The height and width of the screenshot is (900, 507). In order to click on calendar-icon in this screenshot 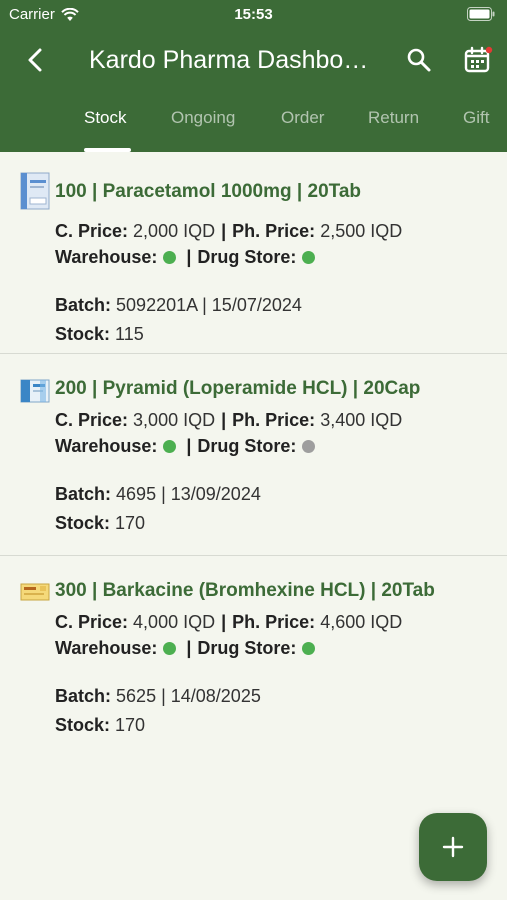, I will do `click(478, 59)`.